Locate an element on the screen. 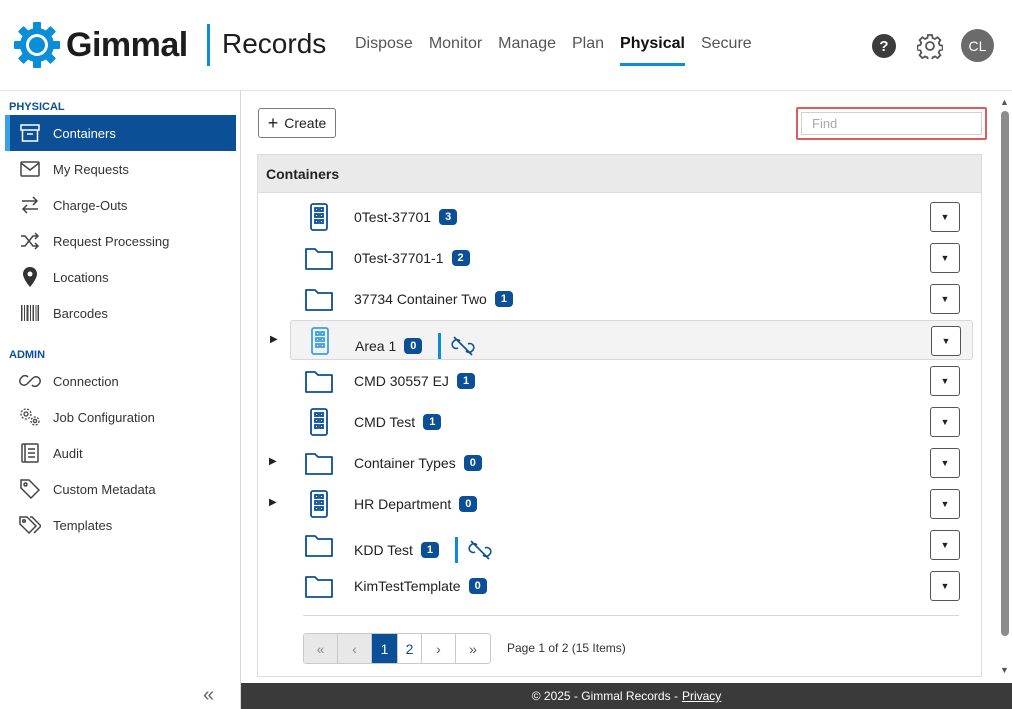 The width and height of the screenshot is (1012, 709). sidebar-item-templates: Templates is located at coordinates (120, 525).